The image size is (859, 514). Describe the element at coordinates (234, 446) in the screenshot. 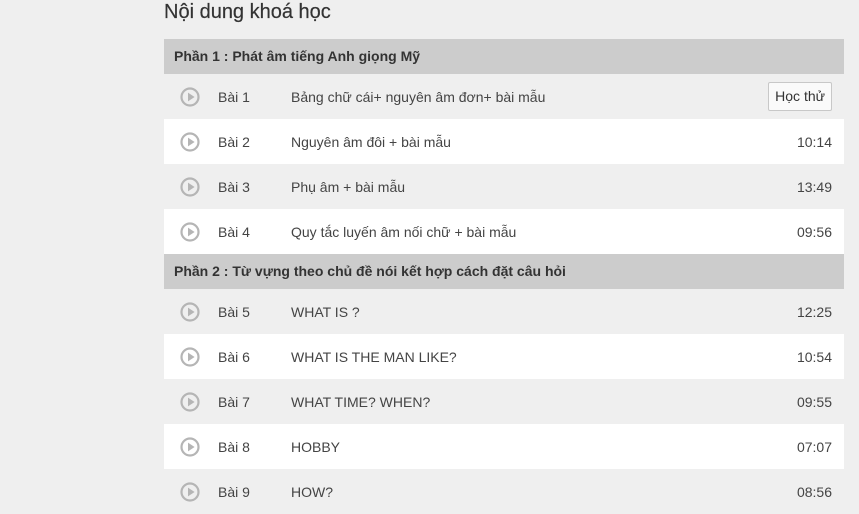

I see `lesson-number: Bài 8` at that location.